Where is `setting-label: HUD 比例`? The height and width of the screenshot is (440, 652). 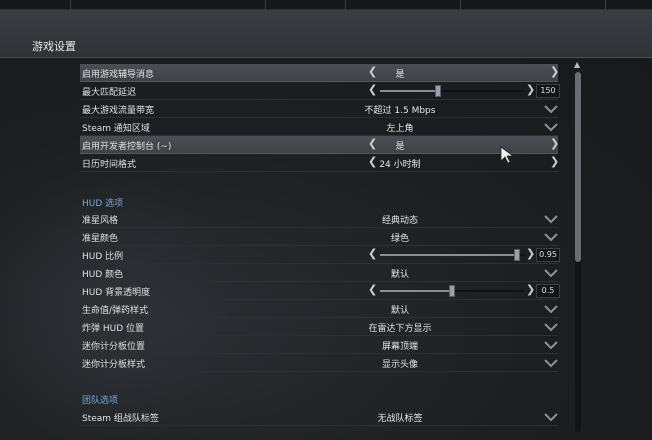 setting-label: HUD 比例 is located at coordinates (103, 257).